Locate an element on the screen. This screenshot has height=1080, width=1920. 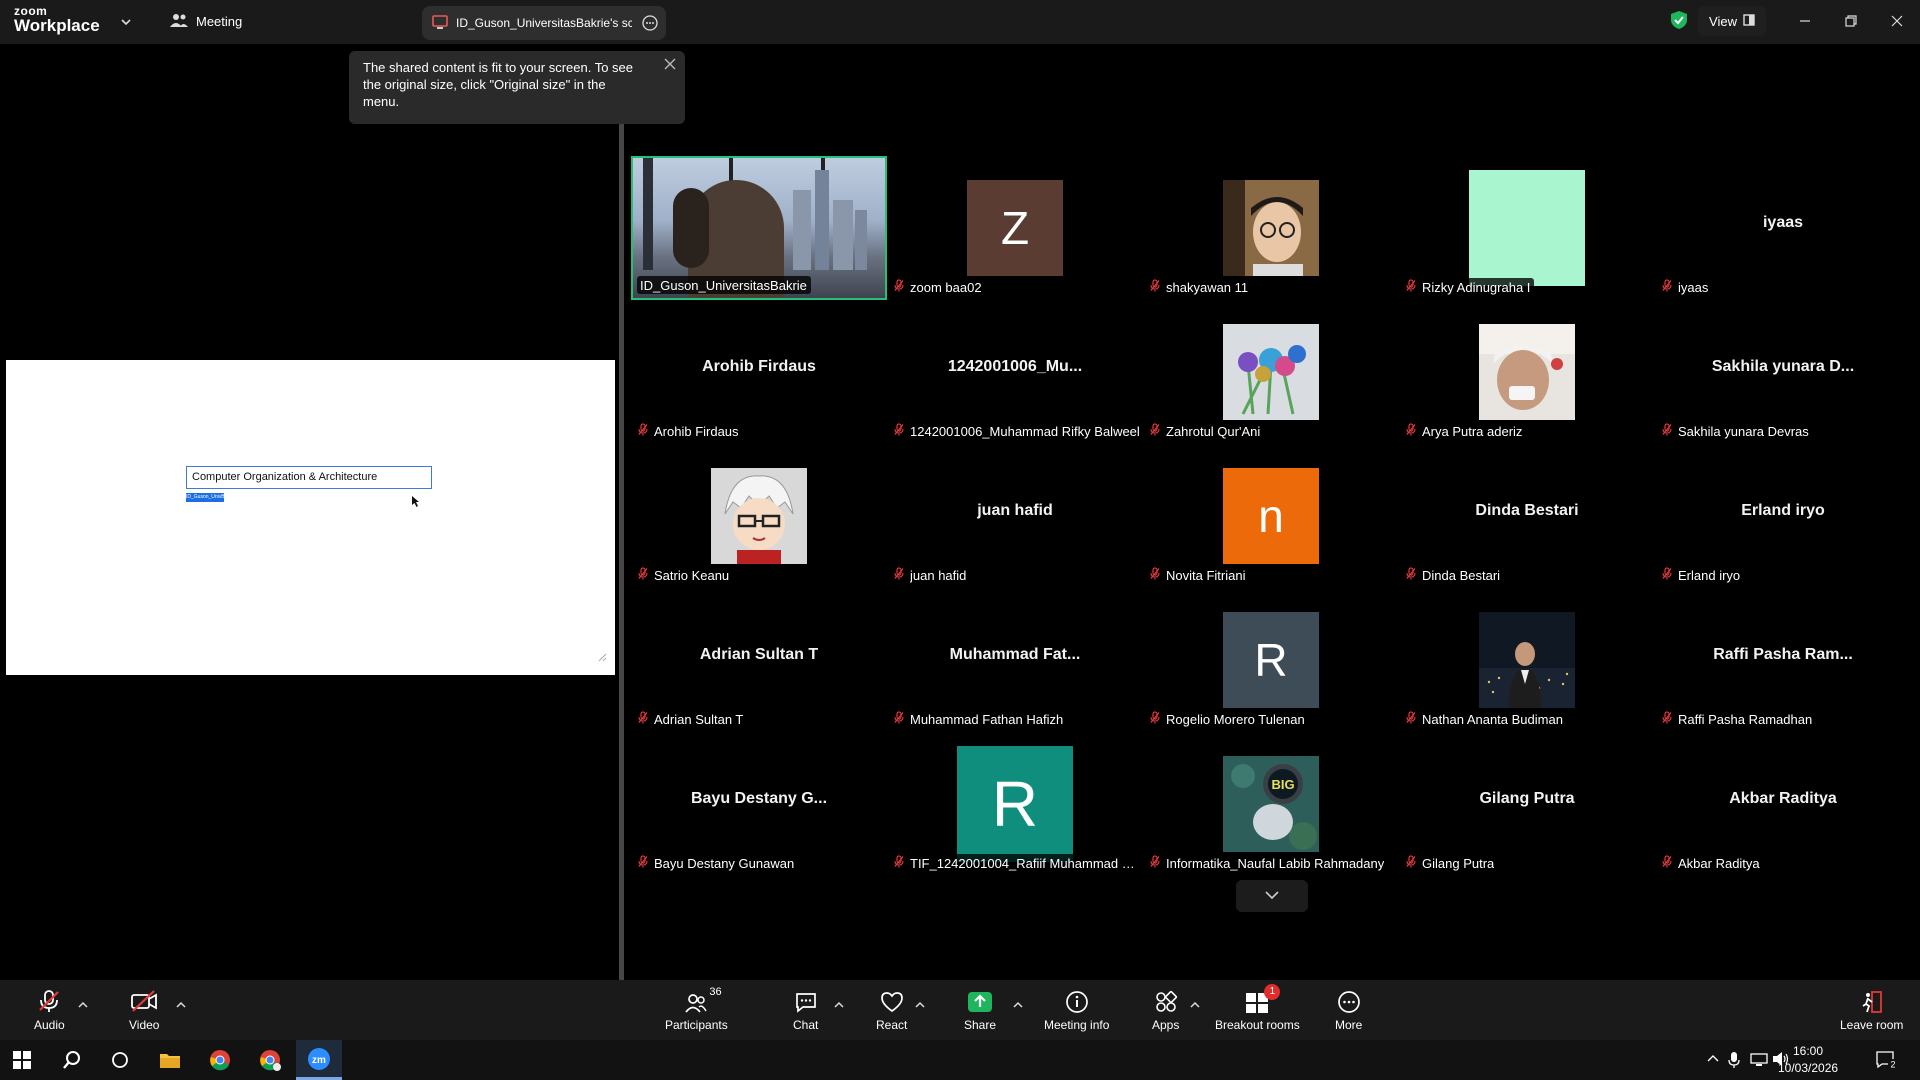
participant-tile: Satrio Keanu is located at coordinates (759, 516).